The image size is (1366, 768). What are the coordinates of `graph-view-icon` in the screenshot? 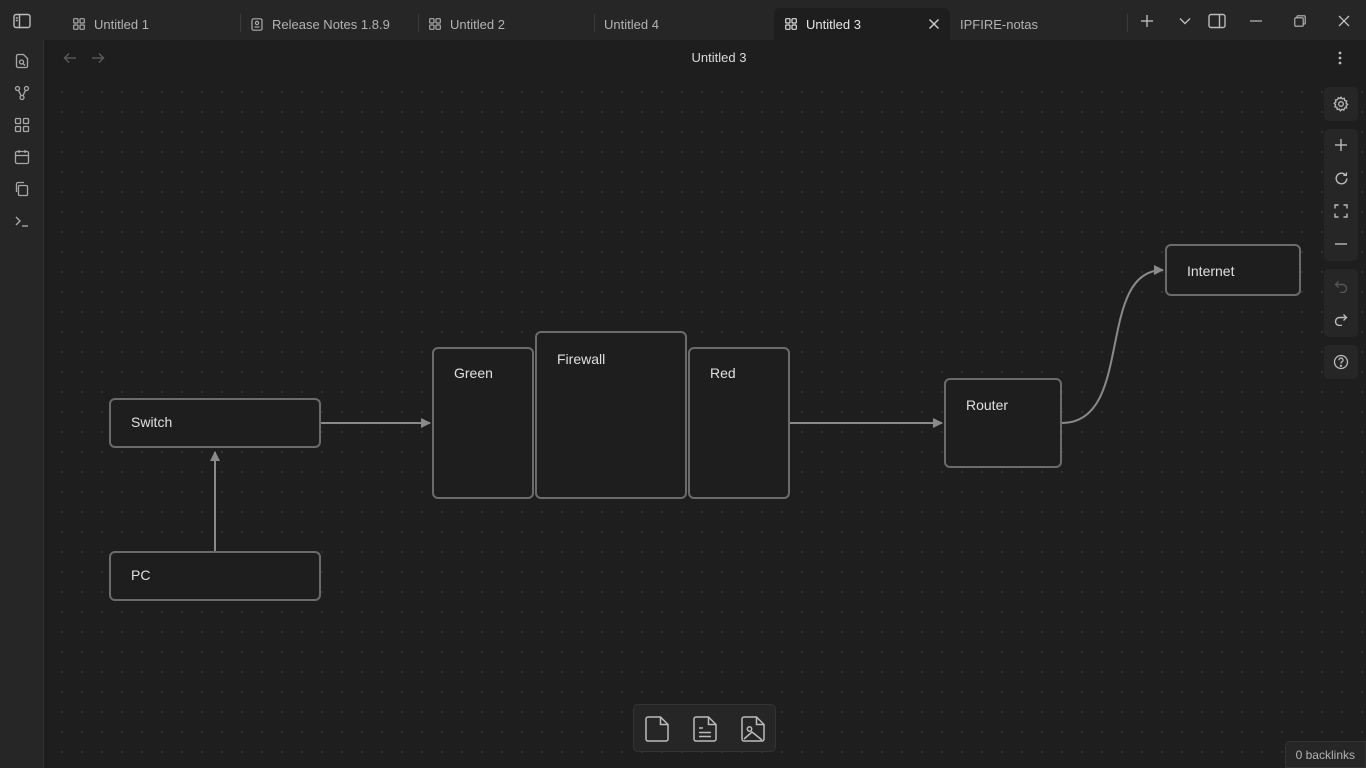 It's located at (22, 93).